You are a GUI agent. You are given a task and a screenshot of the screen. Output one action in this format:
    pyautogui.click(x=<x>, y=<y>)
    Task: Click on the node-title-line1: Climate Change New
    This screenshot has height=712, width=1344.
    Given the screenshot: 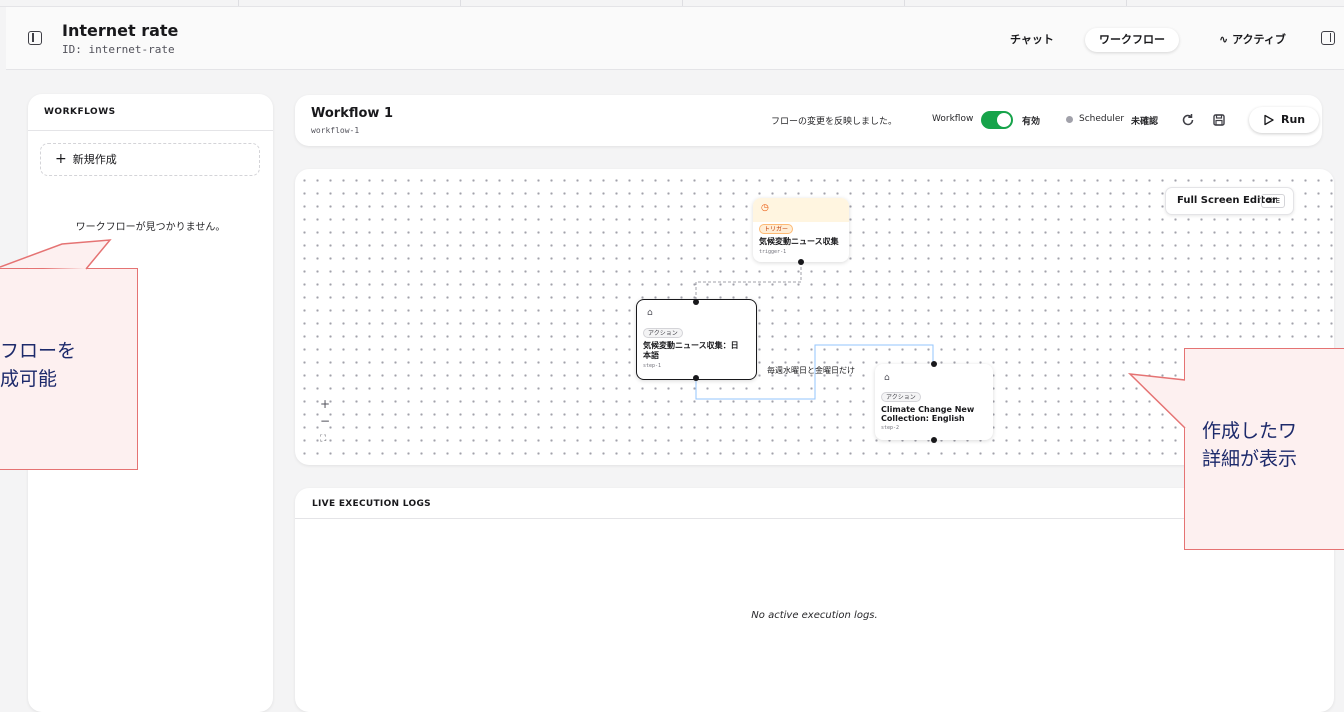 What is the action you would take?
    pyautogui.click(x=928, y=409)
    